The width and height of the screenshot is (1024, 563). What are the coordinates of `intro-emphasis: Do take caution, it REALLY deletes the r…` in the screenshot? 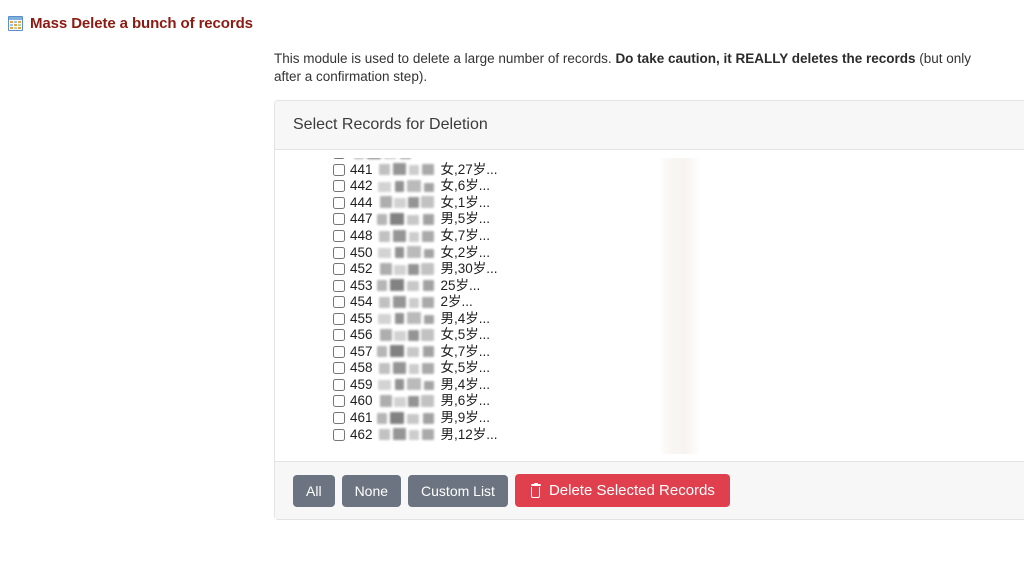 It's located at (765, 58).